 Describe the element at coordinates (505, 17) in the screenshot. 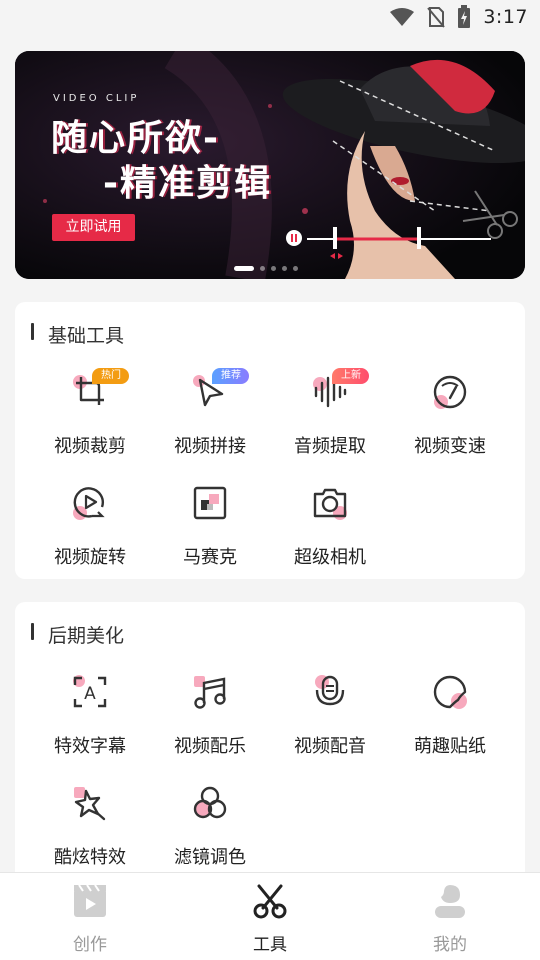

I see `status-time: 3:17` at that location.